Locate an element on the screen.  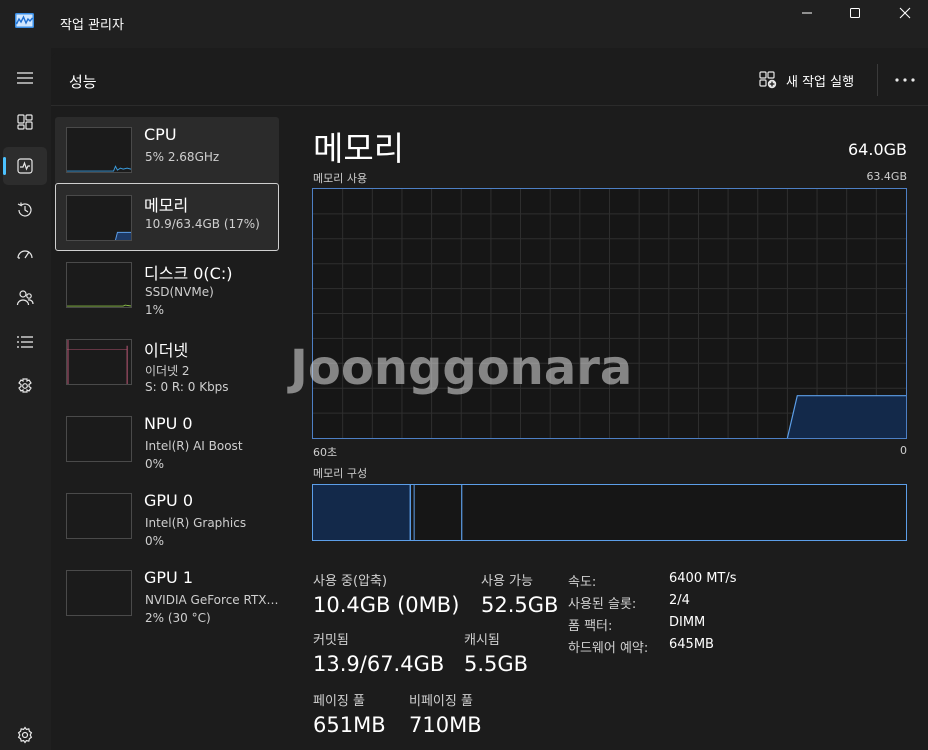
cached-label: 캐시됨 is located at coordinates (482, 640).